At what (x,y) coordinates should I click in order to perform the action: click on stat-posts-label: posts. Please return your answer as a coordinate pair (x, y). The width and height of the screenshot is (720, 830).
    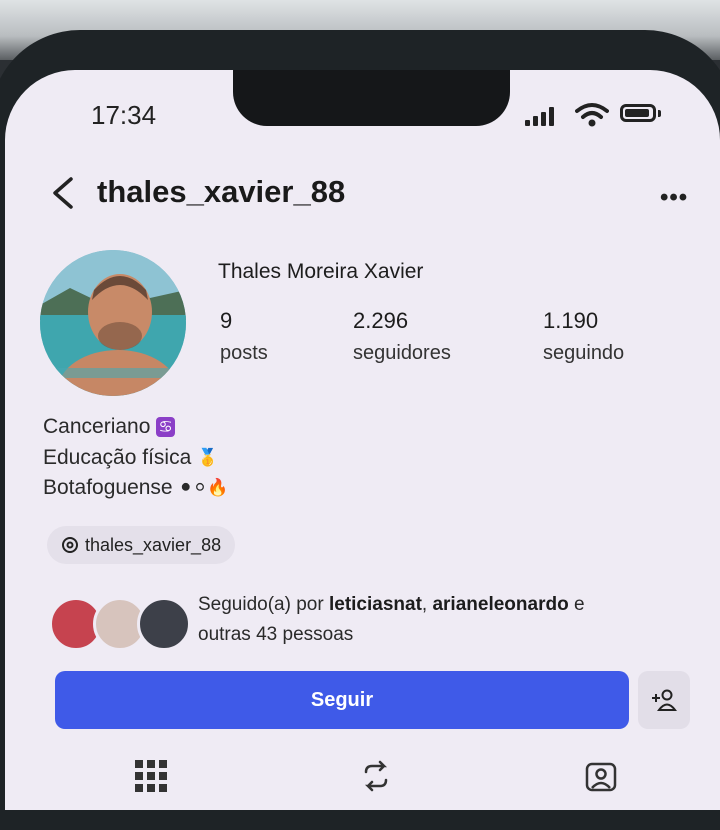
    Looking at the image, I should click on (244, 353).